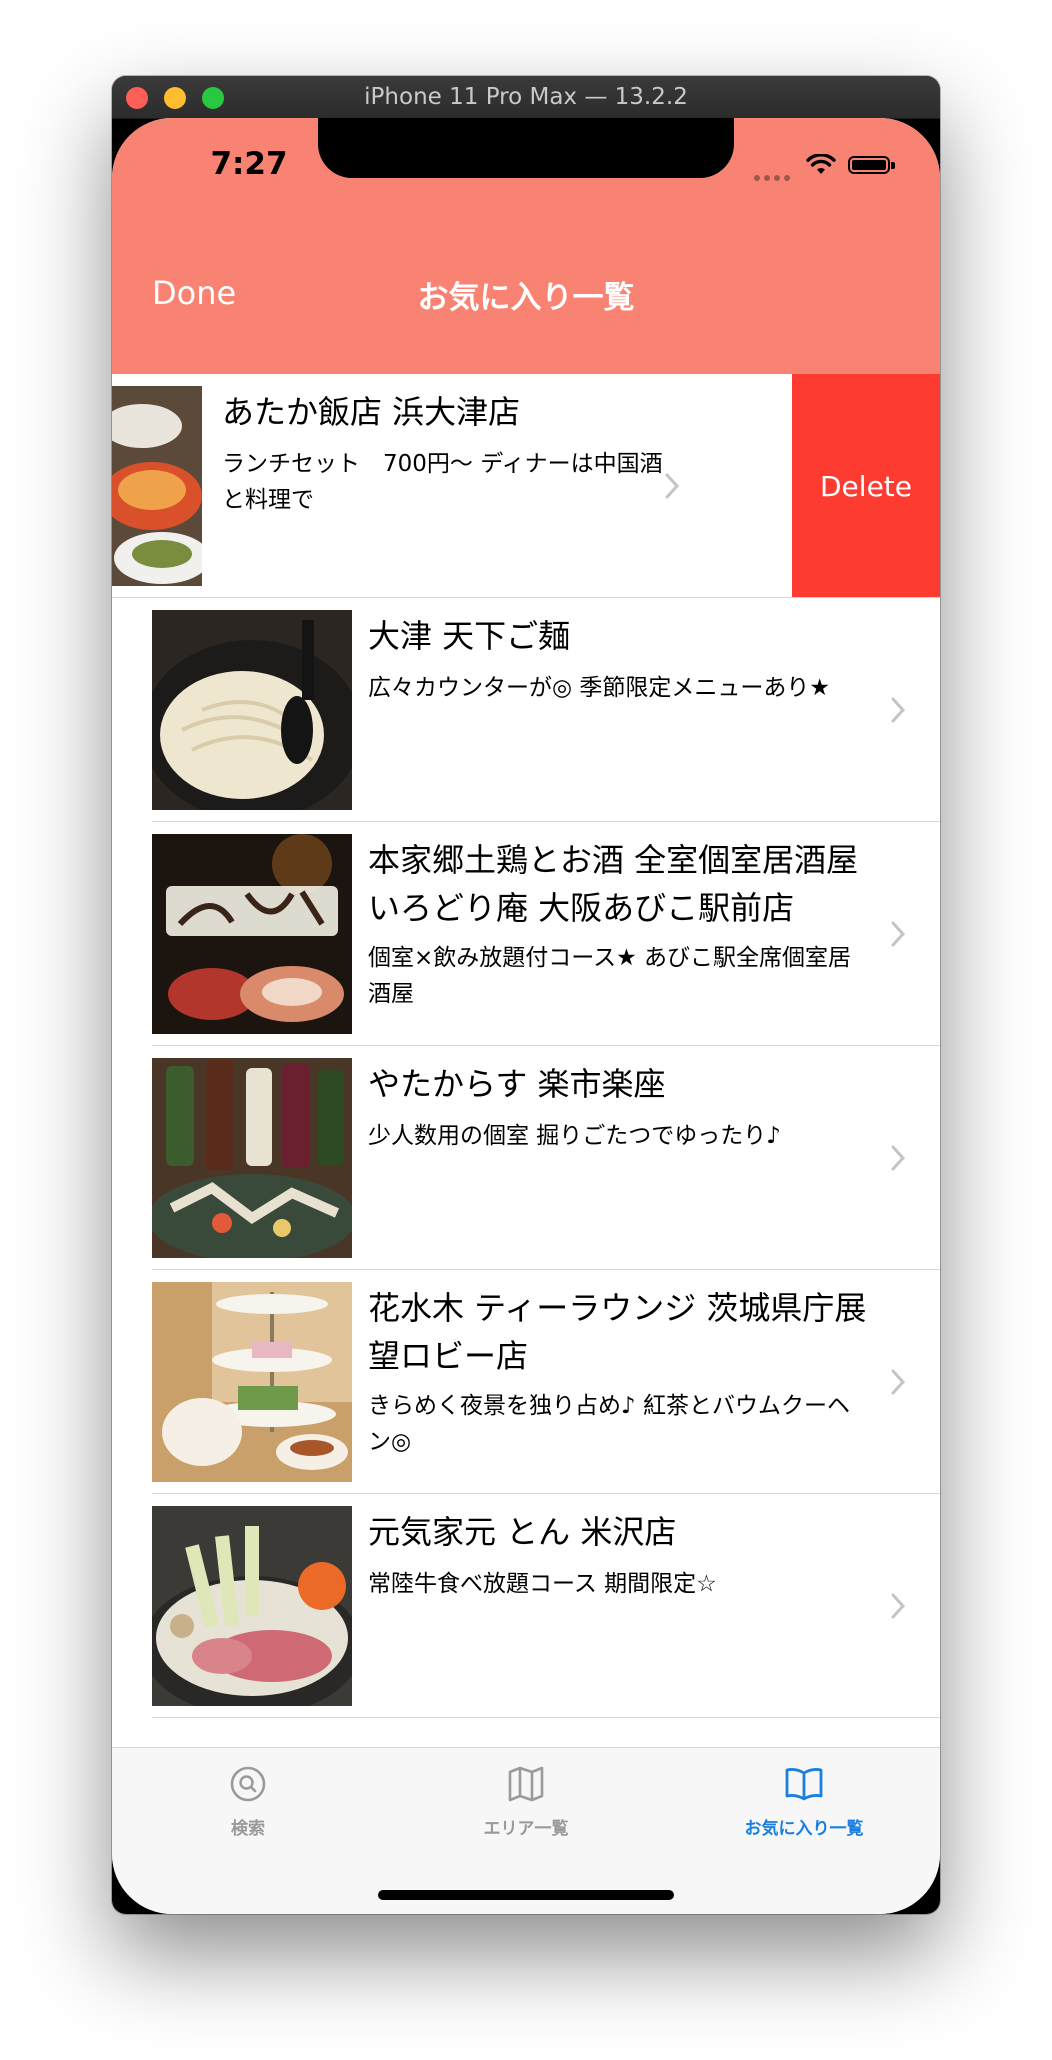 The width and height of the screenshot is (1052, 2060). I want to click on map-icon, so click(526, 1784).